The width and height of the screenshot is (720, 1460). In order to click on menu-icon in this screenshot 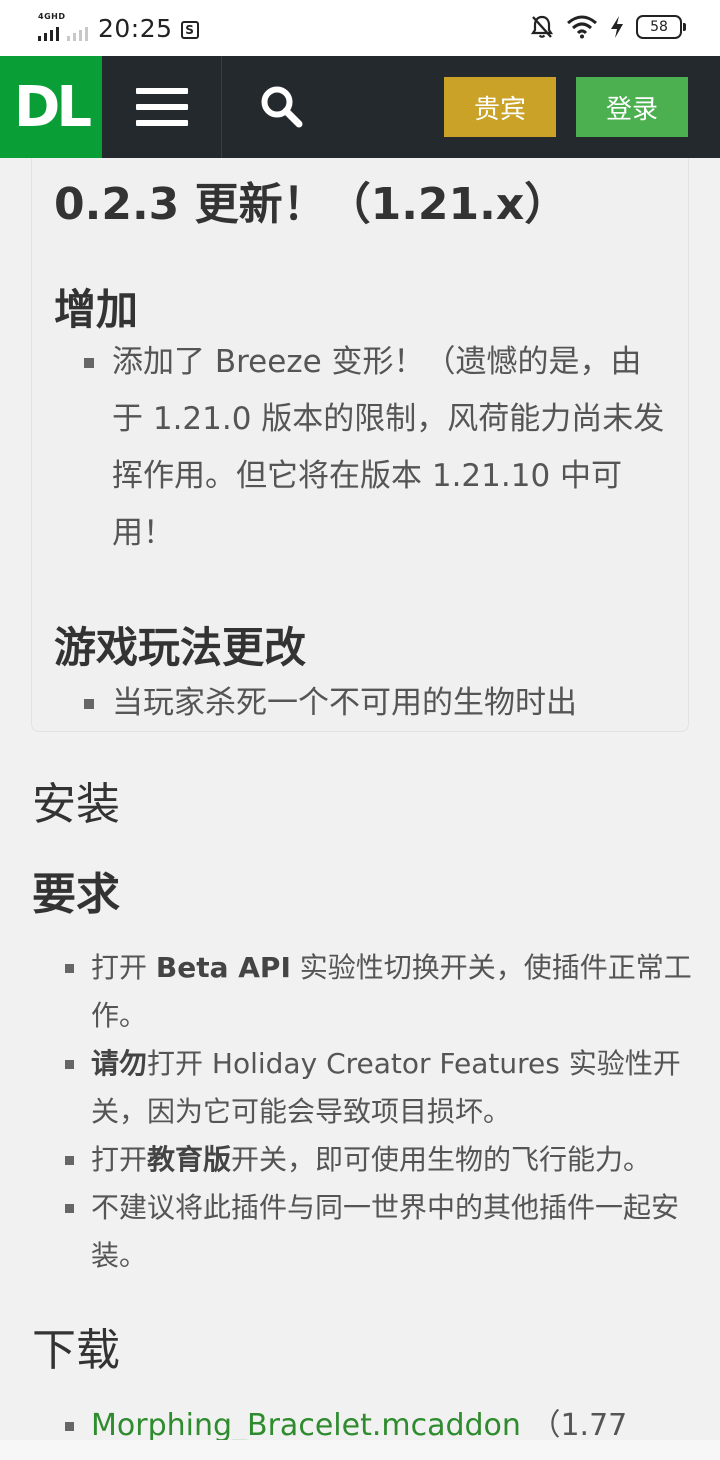, I will do `click(161, 91)`.